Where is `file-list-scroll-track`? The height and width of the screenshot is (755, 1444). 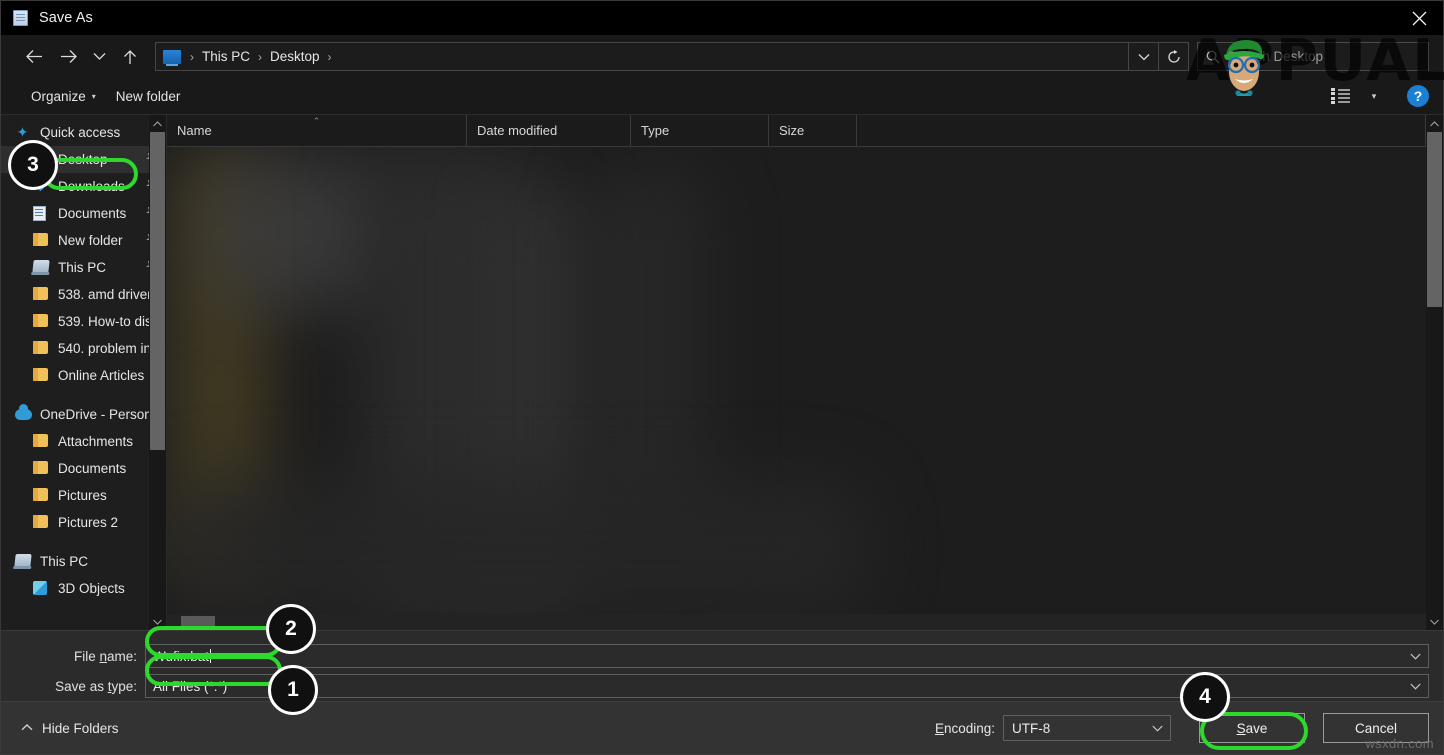
file-list-scroll-track is located at coordinates (1434, 372).